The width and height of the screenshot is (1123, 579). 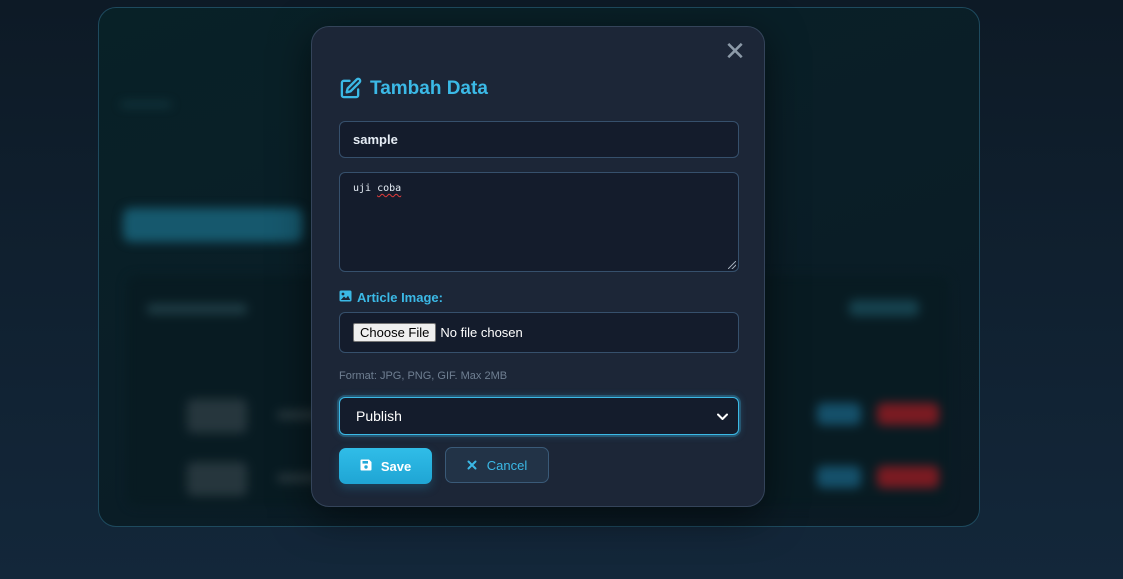 I want to click on content-text-misspelled: coba, so click(x=389, y=188).